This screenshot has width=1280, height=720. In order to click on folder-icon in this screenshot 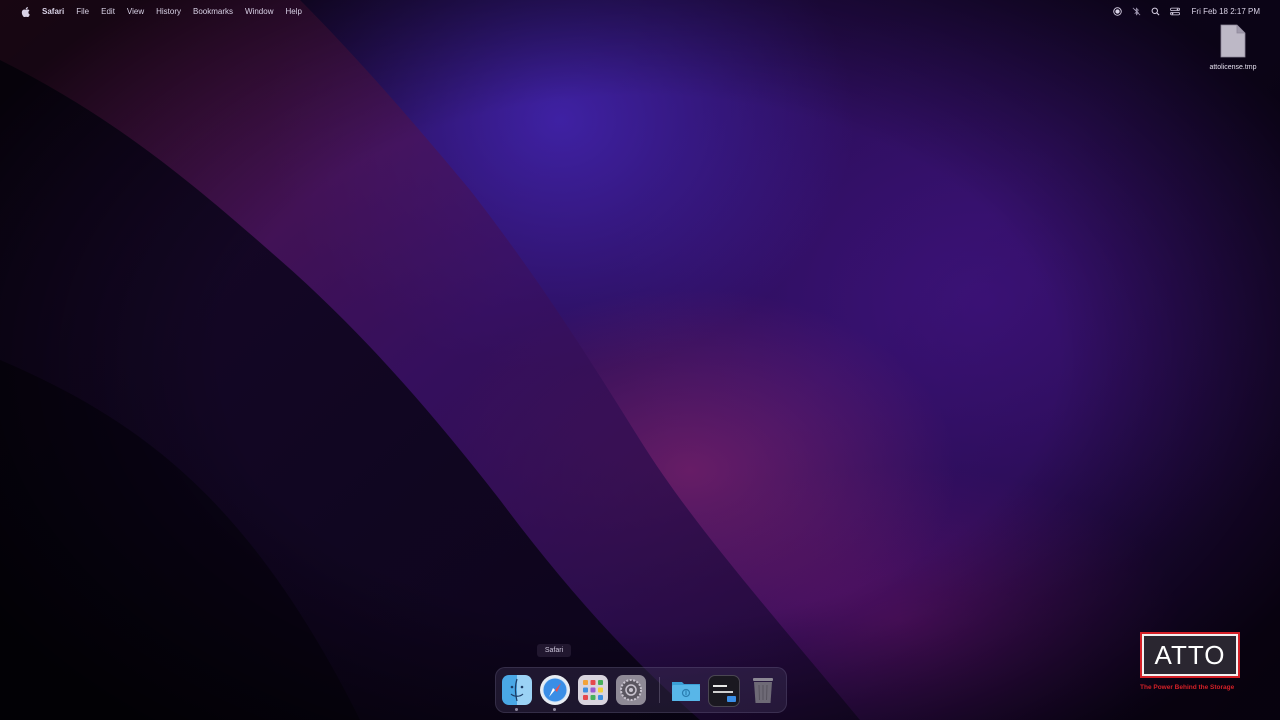, I will do `click(685, 690)`.